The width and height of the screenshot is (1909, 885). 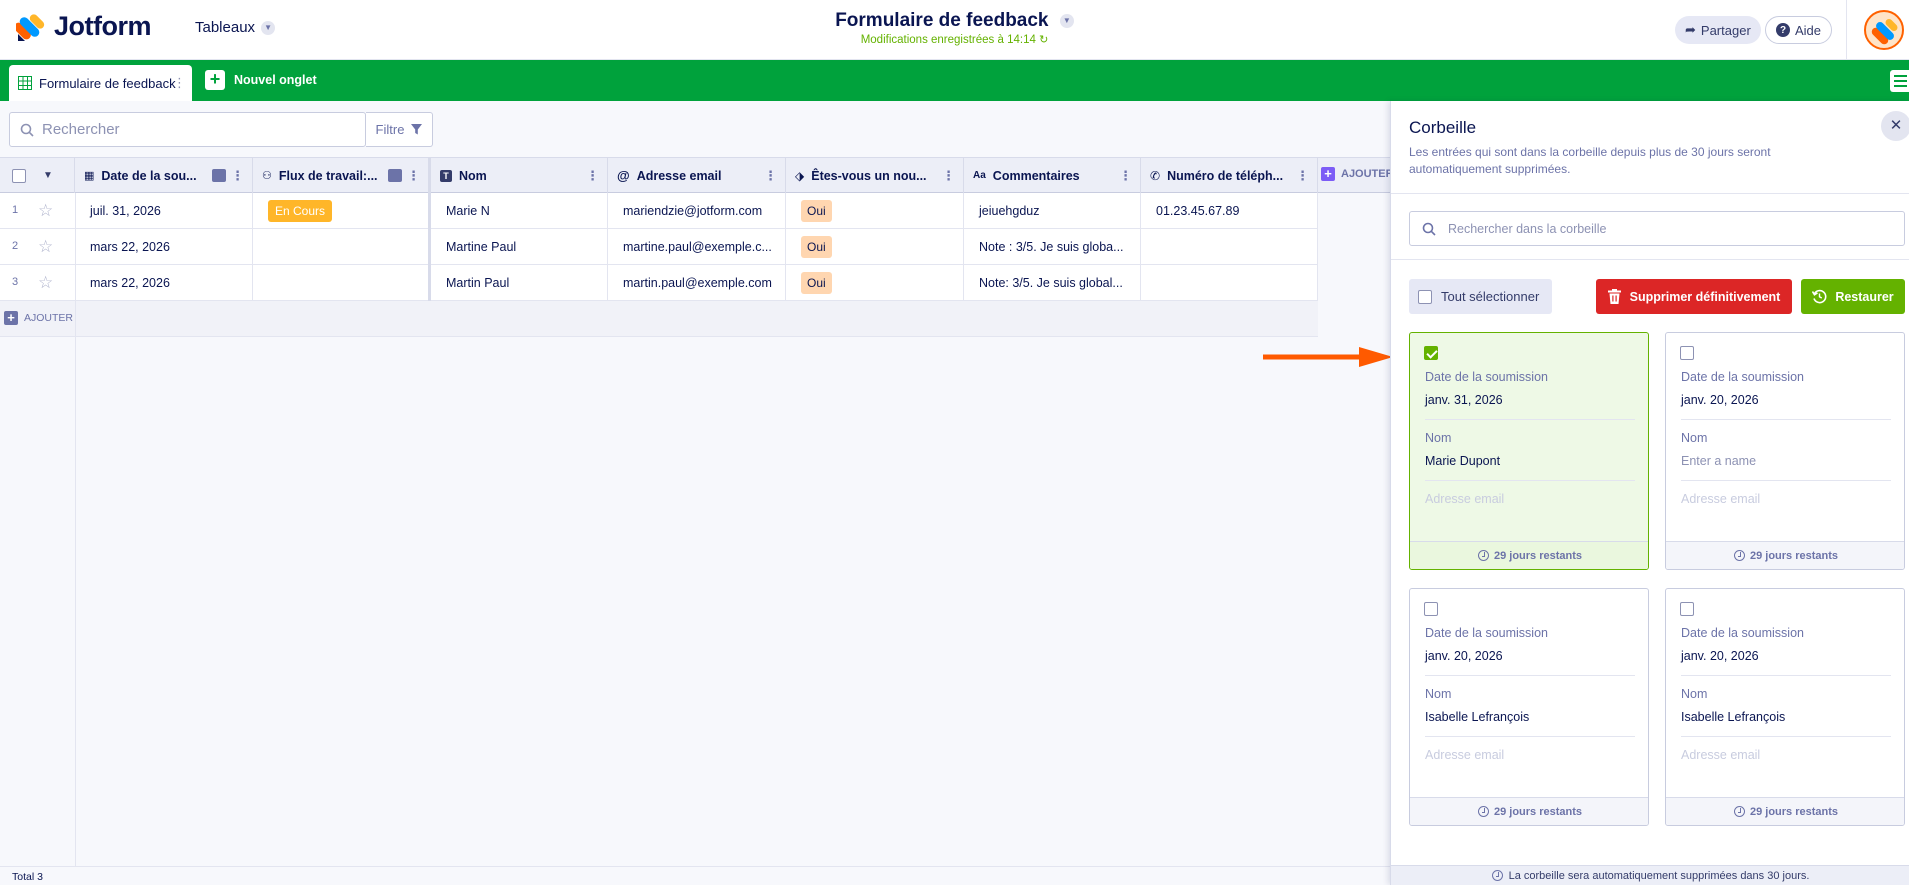 What do you see at coordinates (1066, 20) in the screenshot?
I see `form-title-chevron-icon: ▼` at bounding box center [1066, 20].